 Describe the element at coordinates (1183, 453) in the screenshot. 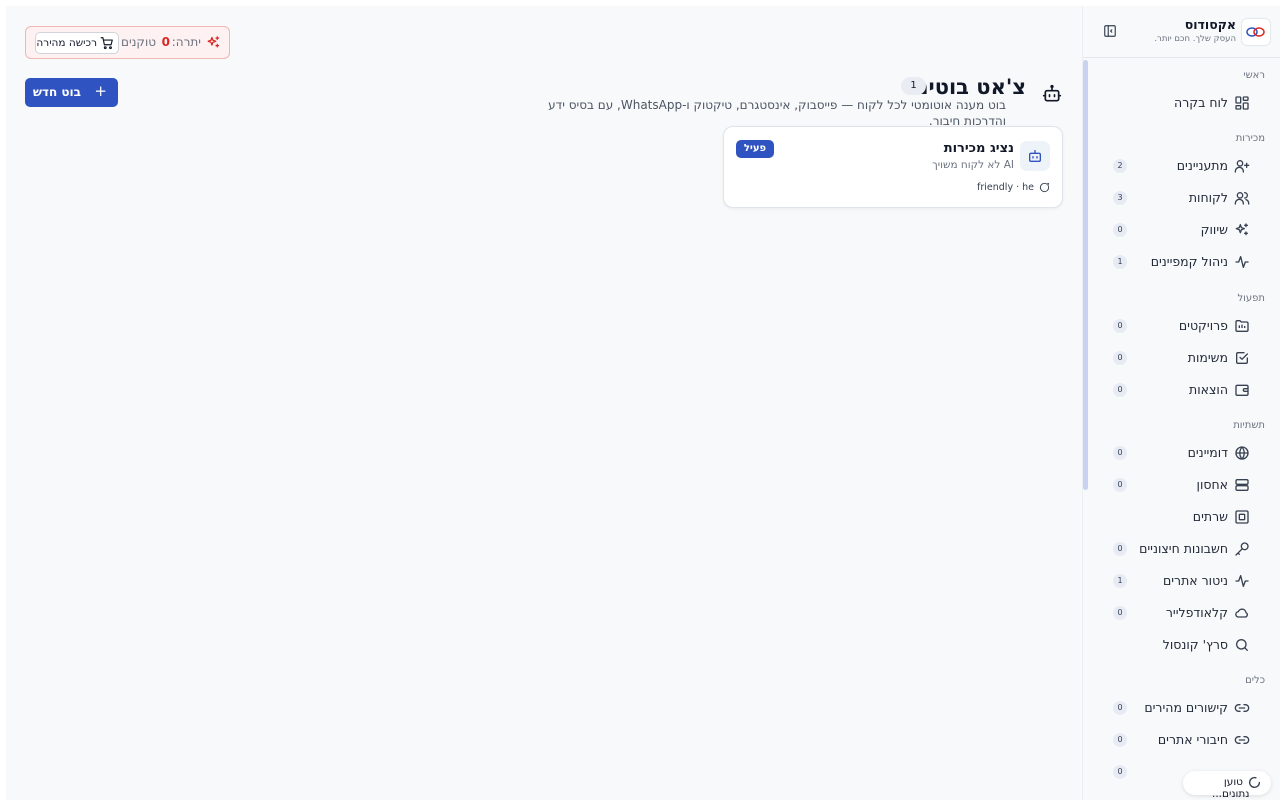

I see `sidebar-item-domains: דומיינים 0` at that location.